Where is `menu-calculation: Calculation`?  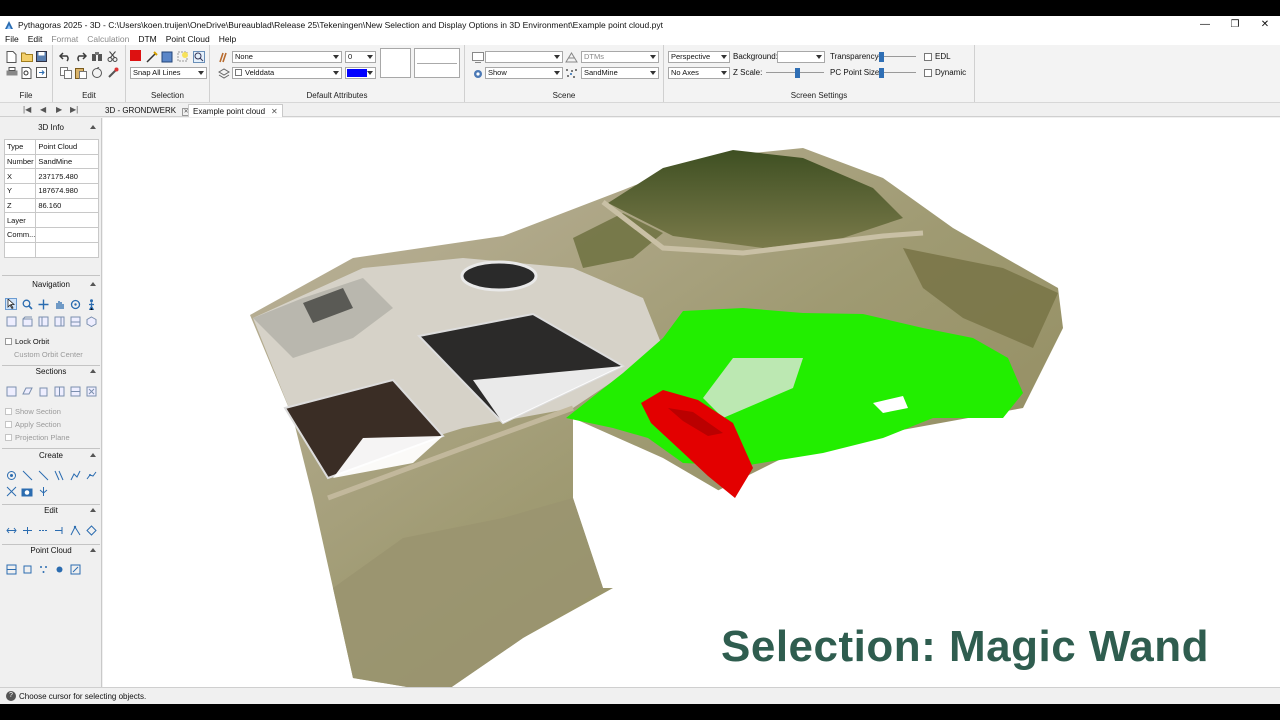
menu-calculation: Calculation is located at coordinates (107, 39).